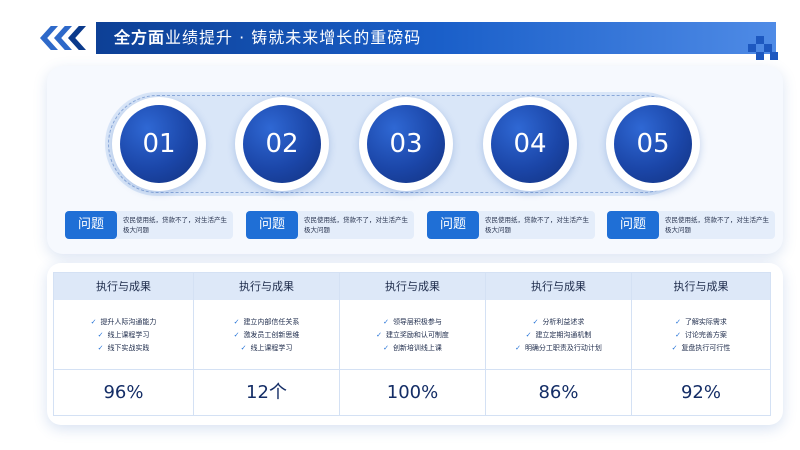  I want to click on list-item-label: 领导层积极参与, so click(417, 322).